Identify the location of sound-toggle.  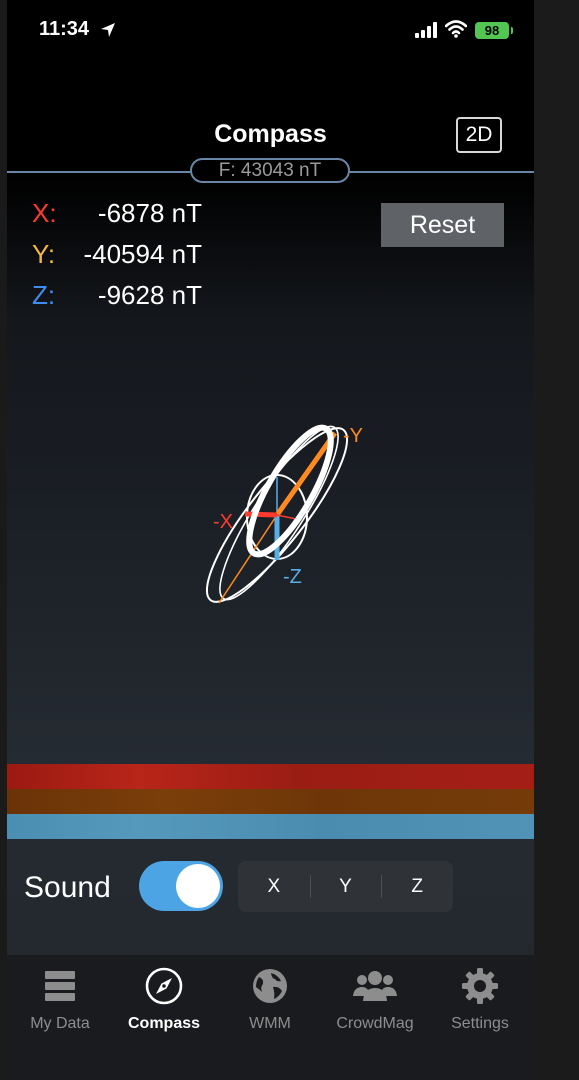
(181, 886).